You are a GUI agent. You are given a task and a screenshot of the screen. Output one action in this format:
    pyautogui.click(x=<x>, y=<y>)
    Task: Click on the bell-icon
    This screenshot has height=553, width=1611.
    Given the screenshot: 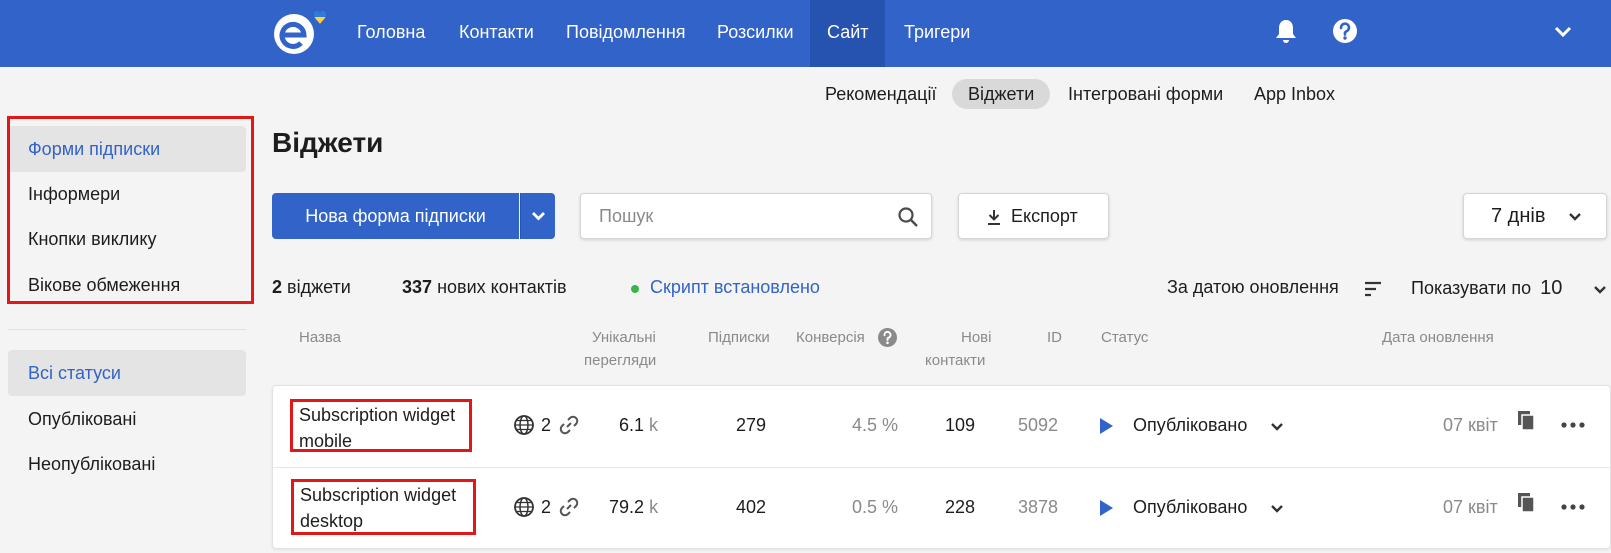 What is the action you would take?
    pyautogui.click(x=1286, y=31)
    